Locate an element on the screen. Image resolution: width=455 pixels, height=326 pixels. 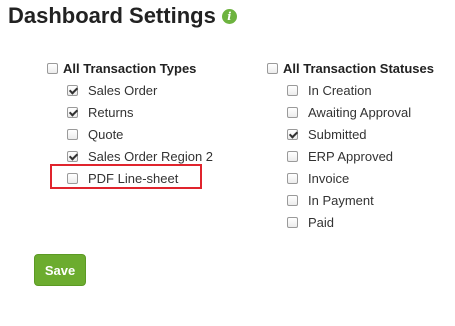
page-title-text: Dashboard Settings is located at coordinates (112, 15).